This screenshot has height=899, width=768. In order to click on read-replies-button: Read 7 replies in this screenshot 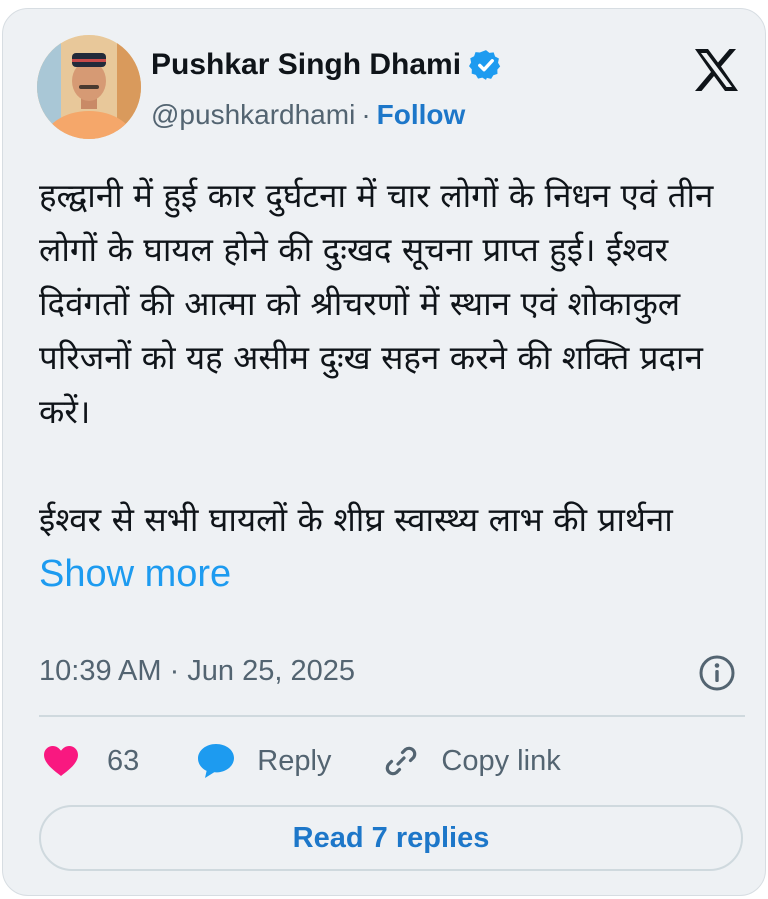, I will do `click(391, 838)`.